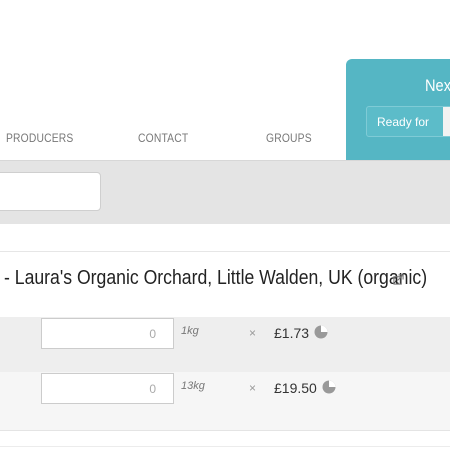  What do you see at coordinates (289, 138) in the screenshot?
I see `nav-link-groups: GROUPS` at bounding box center [289, 138].